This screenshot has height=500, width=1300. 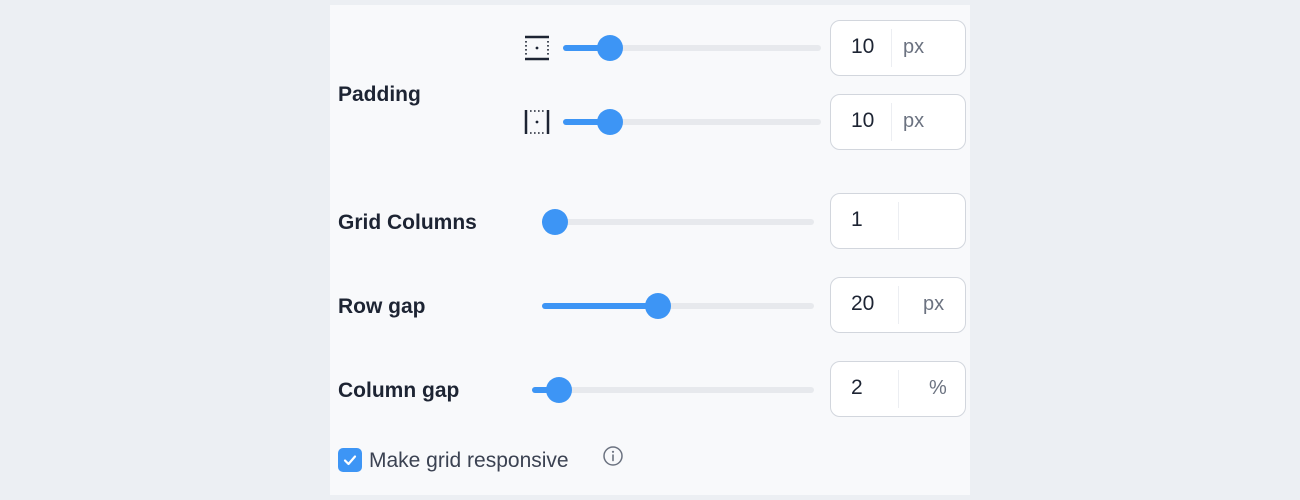 What do you see at coordinates (898, 305) in the screenshot?
I see `row-gap-input: 20 px` at bounding box center [898, 305].